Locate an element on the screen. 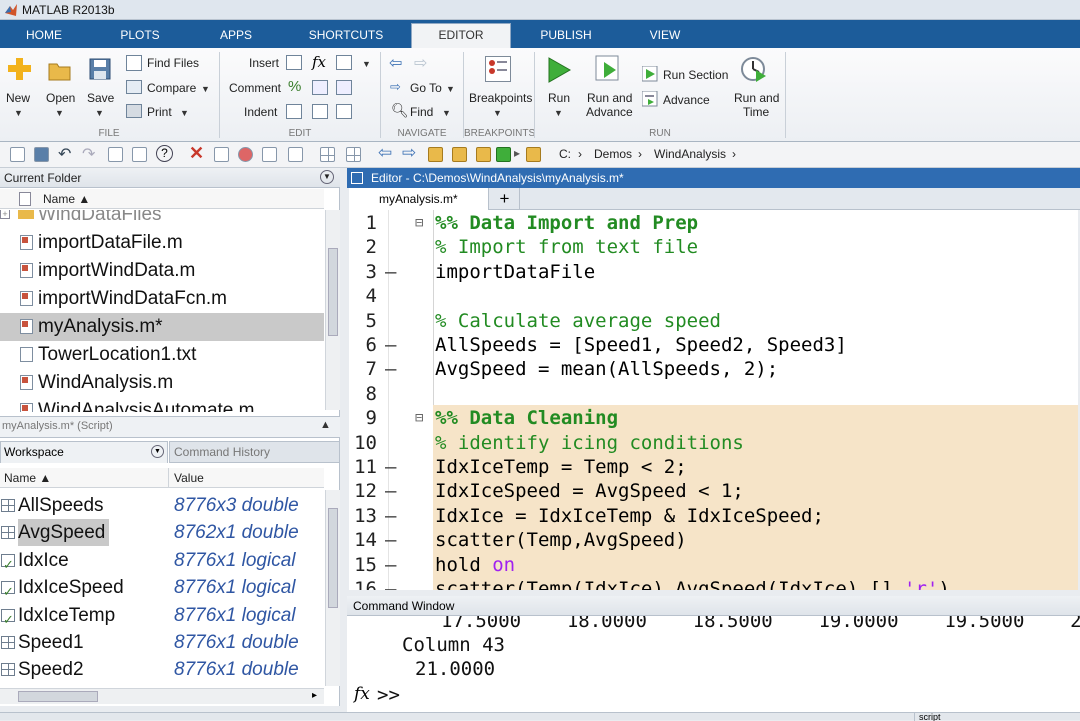 This screenshot has height=721, width=1080. split-icon is located at coordinates (353, 154).